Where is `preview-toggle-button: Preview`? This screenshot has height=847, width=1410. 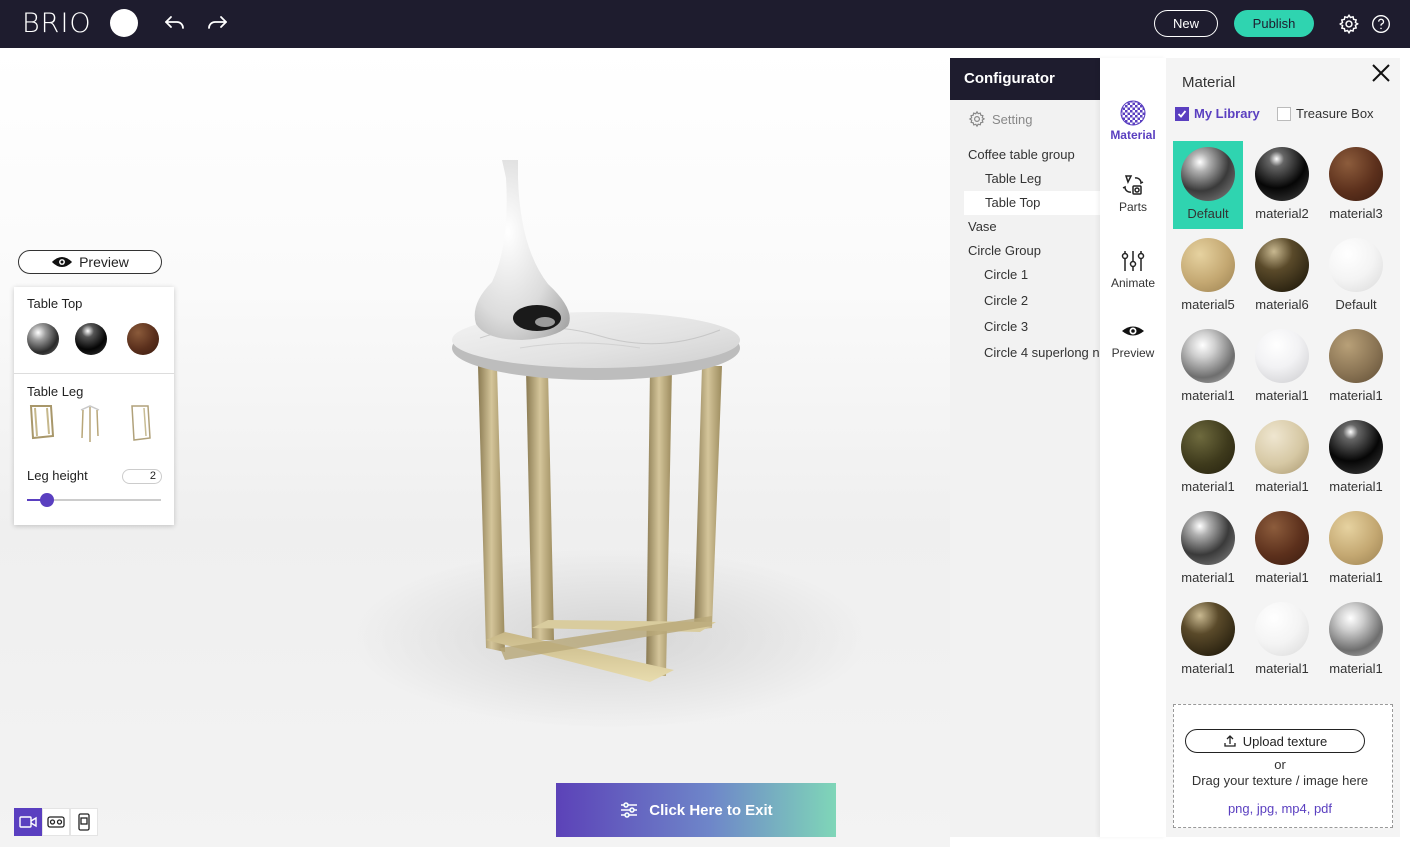
preview-toggle-button: Preview is located at coordinates (90, 262).